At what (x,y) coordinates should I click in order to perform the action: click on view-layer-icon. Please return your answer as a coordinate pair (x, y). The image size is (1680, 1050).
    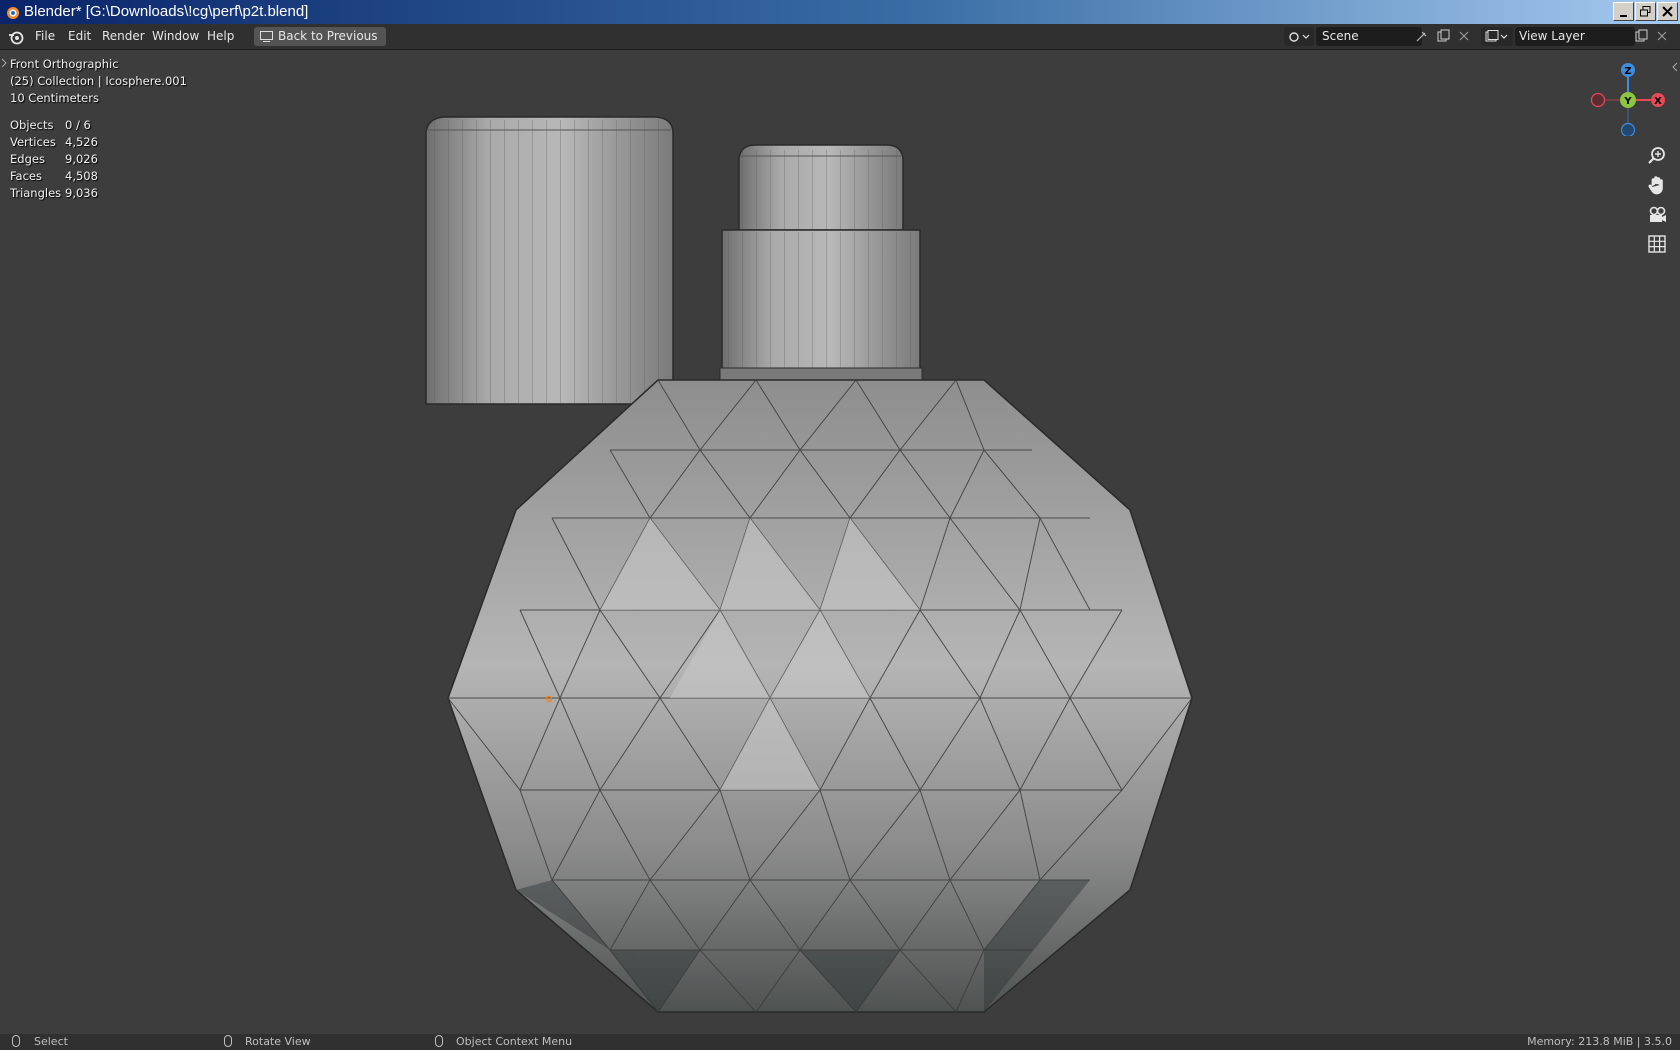
    Looking at the image, I should click on (1496, 36).